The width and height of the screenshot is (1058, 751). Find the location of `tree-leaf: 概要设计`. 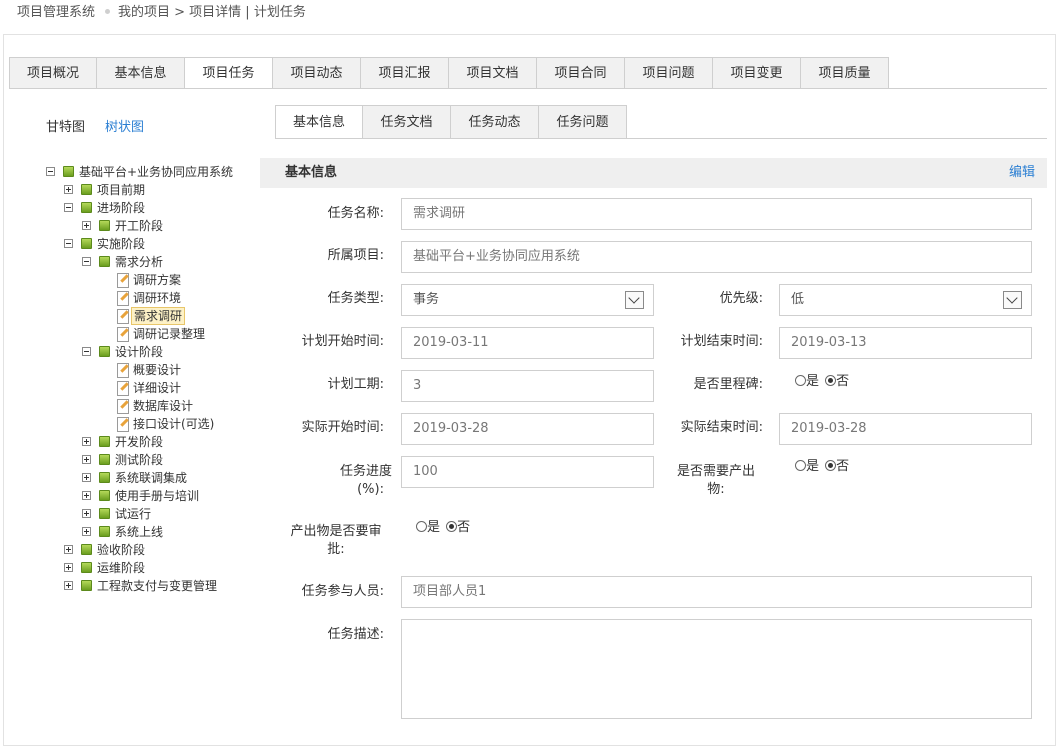

tree-leaf: 概要设计 is located at coordinates (156, 370).